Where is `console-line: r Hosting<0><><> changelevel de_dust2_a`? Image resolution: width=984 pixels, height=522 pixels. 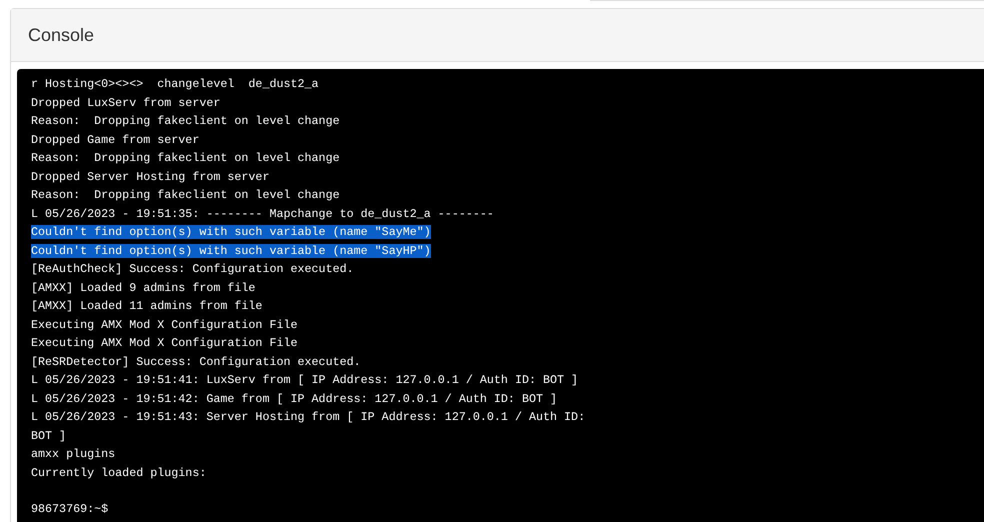
console-line: r Hosting<0><><> changelevel de_dust2_a is located at coordinates (175, 84).